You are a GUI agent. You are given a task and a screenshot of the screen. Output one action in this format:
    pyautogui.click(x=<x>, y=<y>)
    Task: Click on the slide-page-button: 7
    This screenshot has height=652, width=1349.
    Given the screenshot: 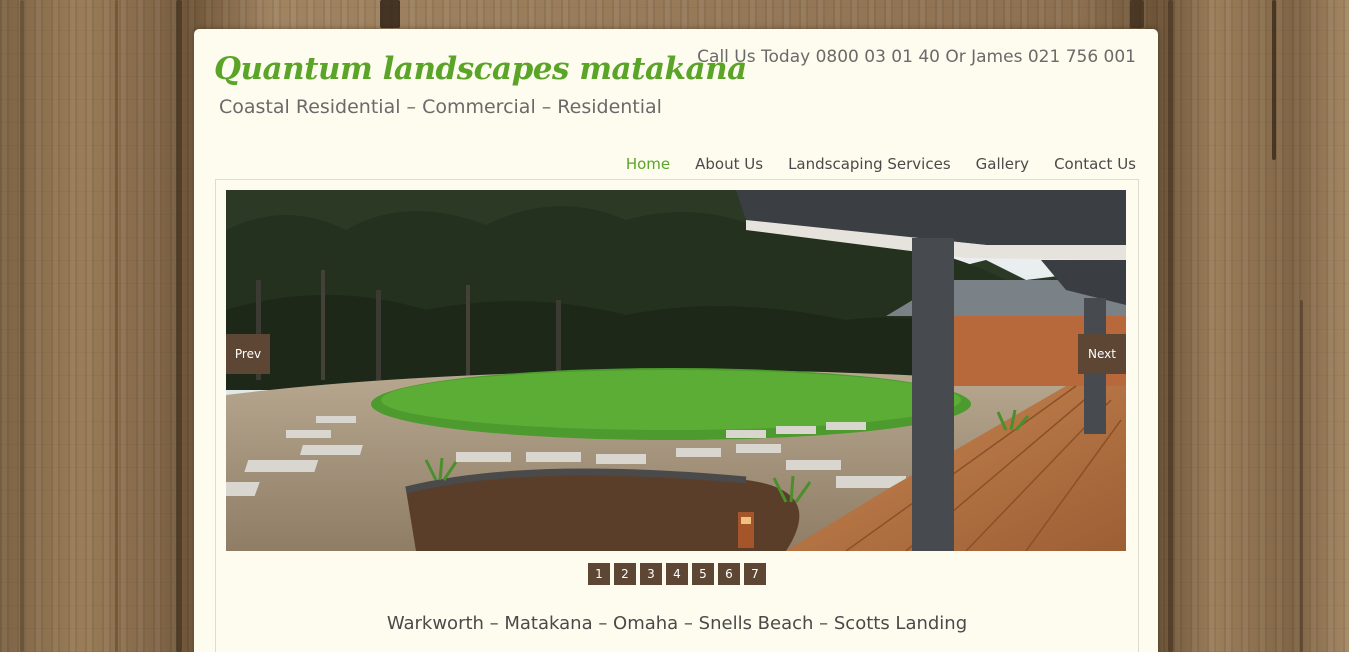 What is the action you would take?
    pyautogui.click(x=755, y=574)
    